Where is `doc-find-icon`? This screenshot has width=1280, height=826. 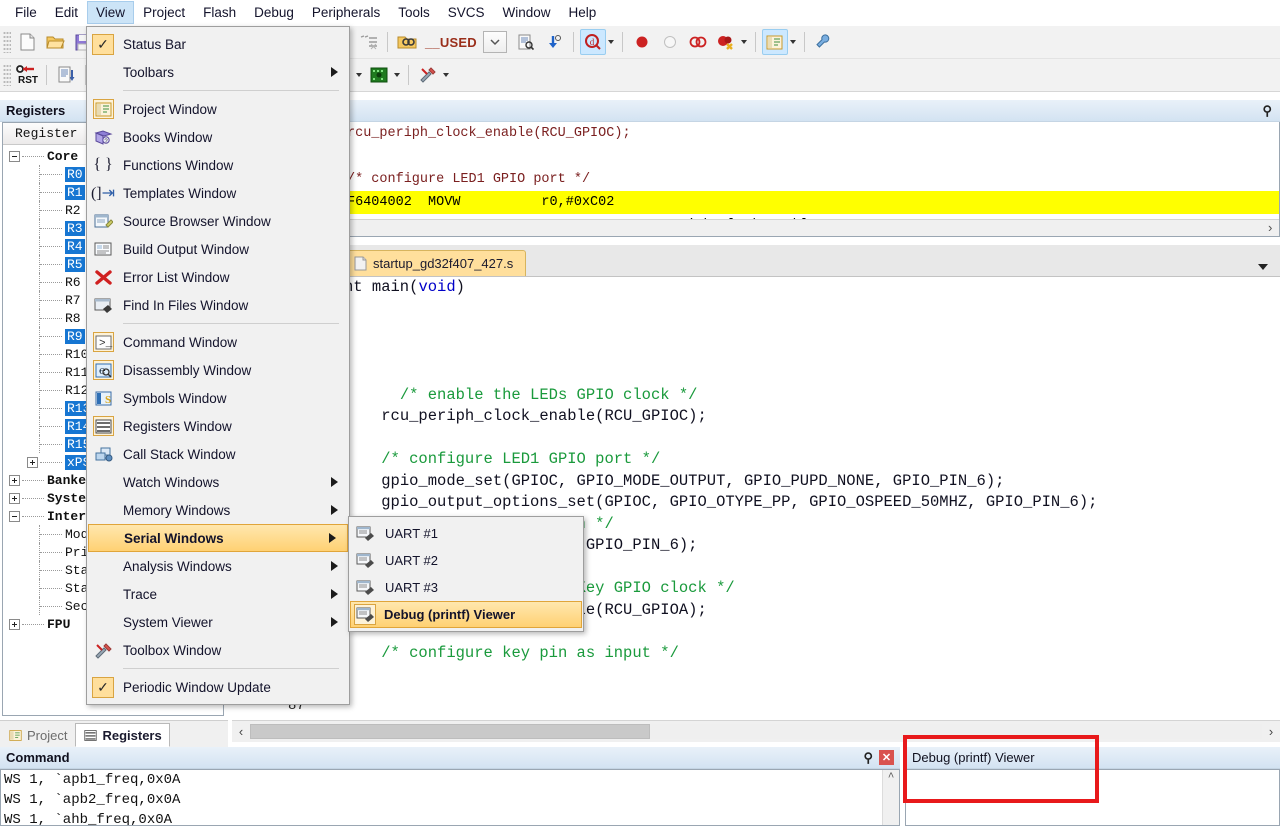 doc-find-icon is located at coordinates (526, 42).